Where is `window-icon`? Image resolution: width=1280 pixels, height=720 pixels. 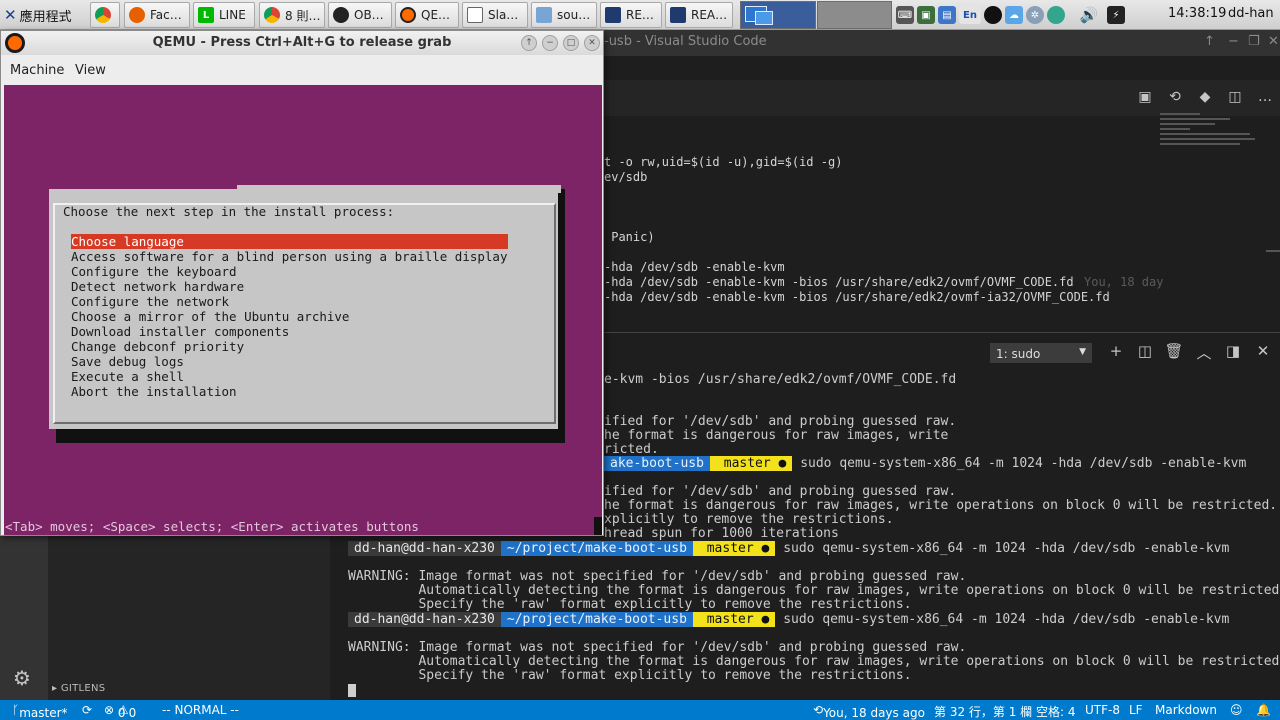 window-icon is located at coordinates (475, 15).